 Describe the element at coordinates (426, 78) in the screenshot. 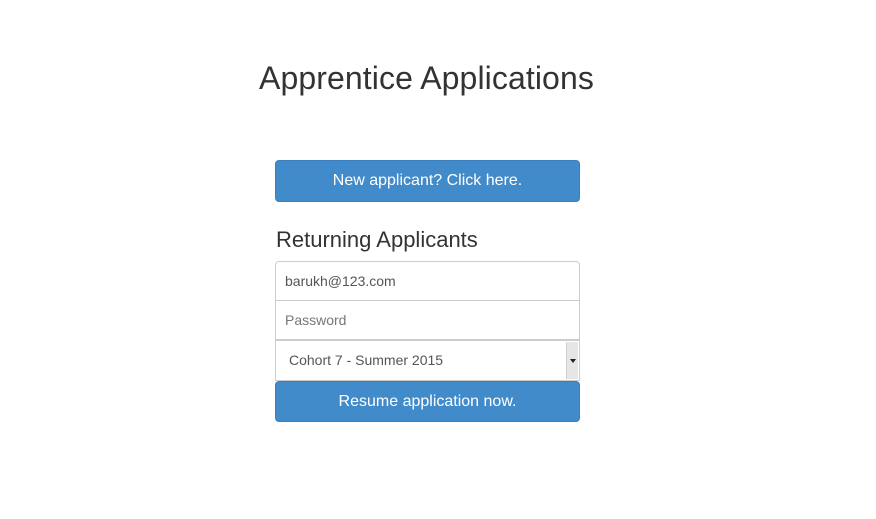

I see `page-title: Apprentice Applications` at that location.